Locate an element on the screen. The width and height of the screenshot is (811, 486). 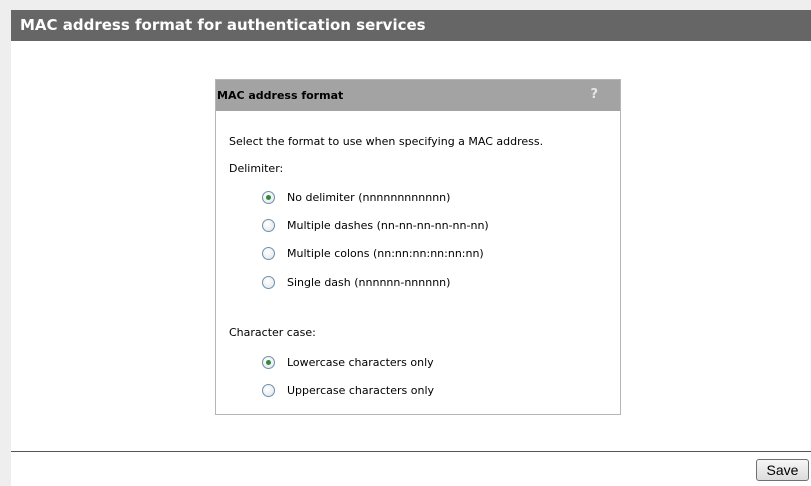
radio-label: Uppercase characters only is located at coordinates (361, 390).